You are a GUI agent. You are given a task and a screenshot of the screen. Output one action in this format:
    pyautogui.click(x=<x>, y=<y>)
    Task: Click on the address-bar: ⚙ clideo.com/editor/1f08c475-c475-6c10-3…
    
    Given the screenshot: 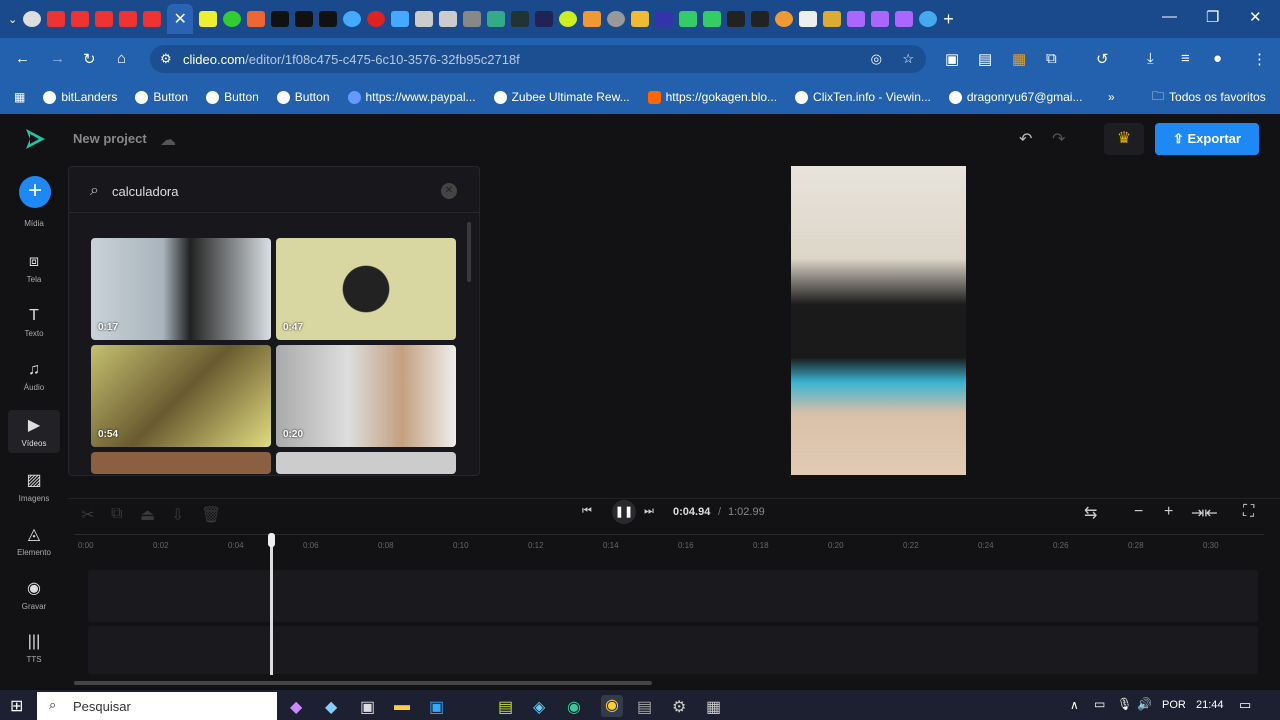 What is the action you would take?
    pyautogui.click(x=538, y=59)
    